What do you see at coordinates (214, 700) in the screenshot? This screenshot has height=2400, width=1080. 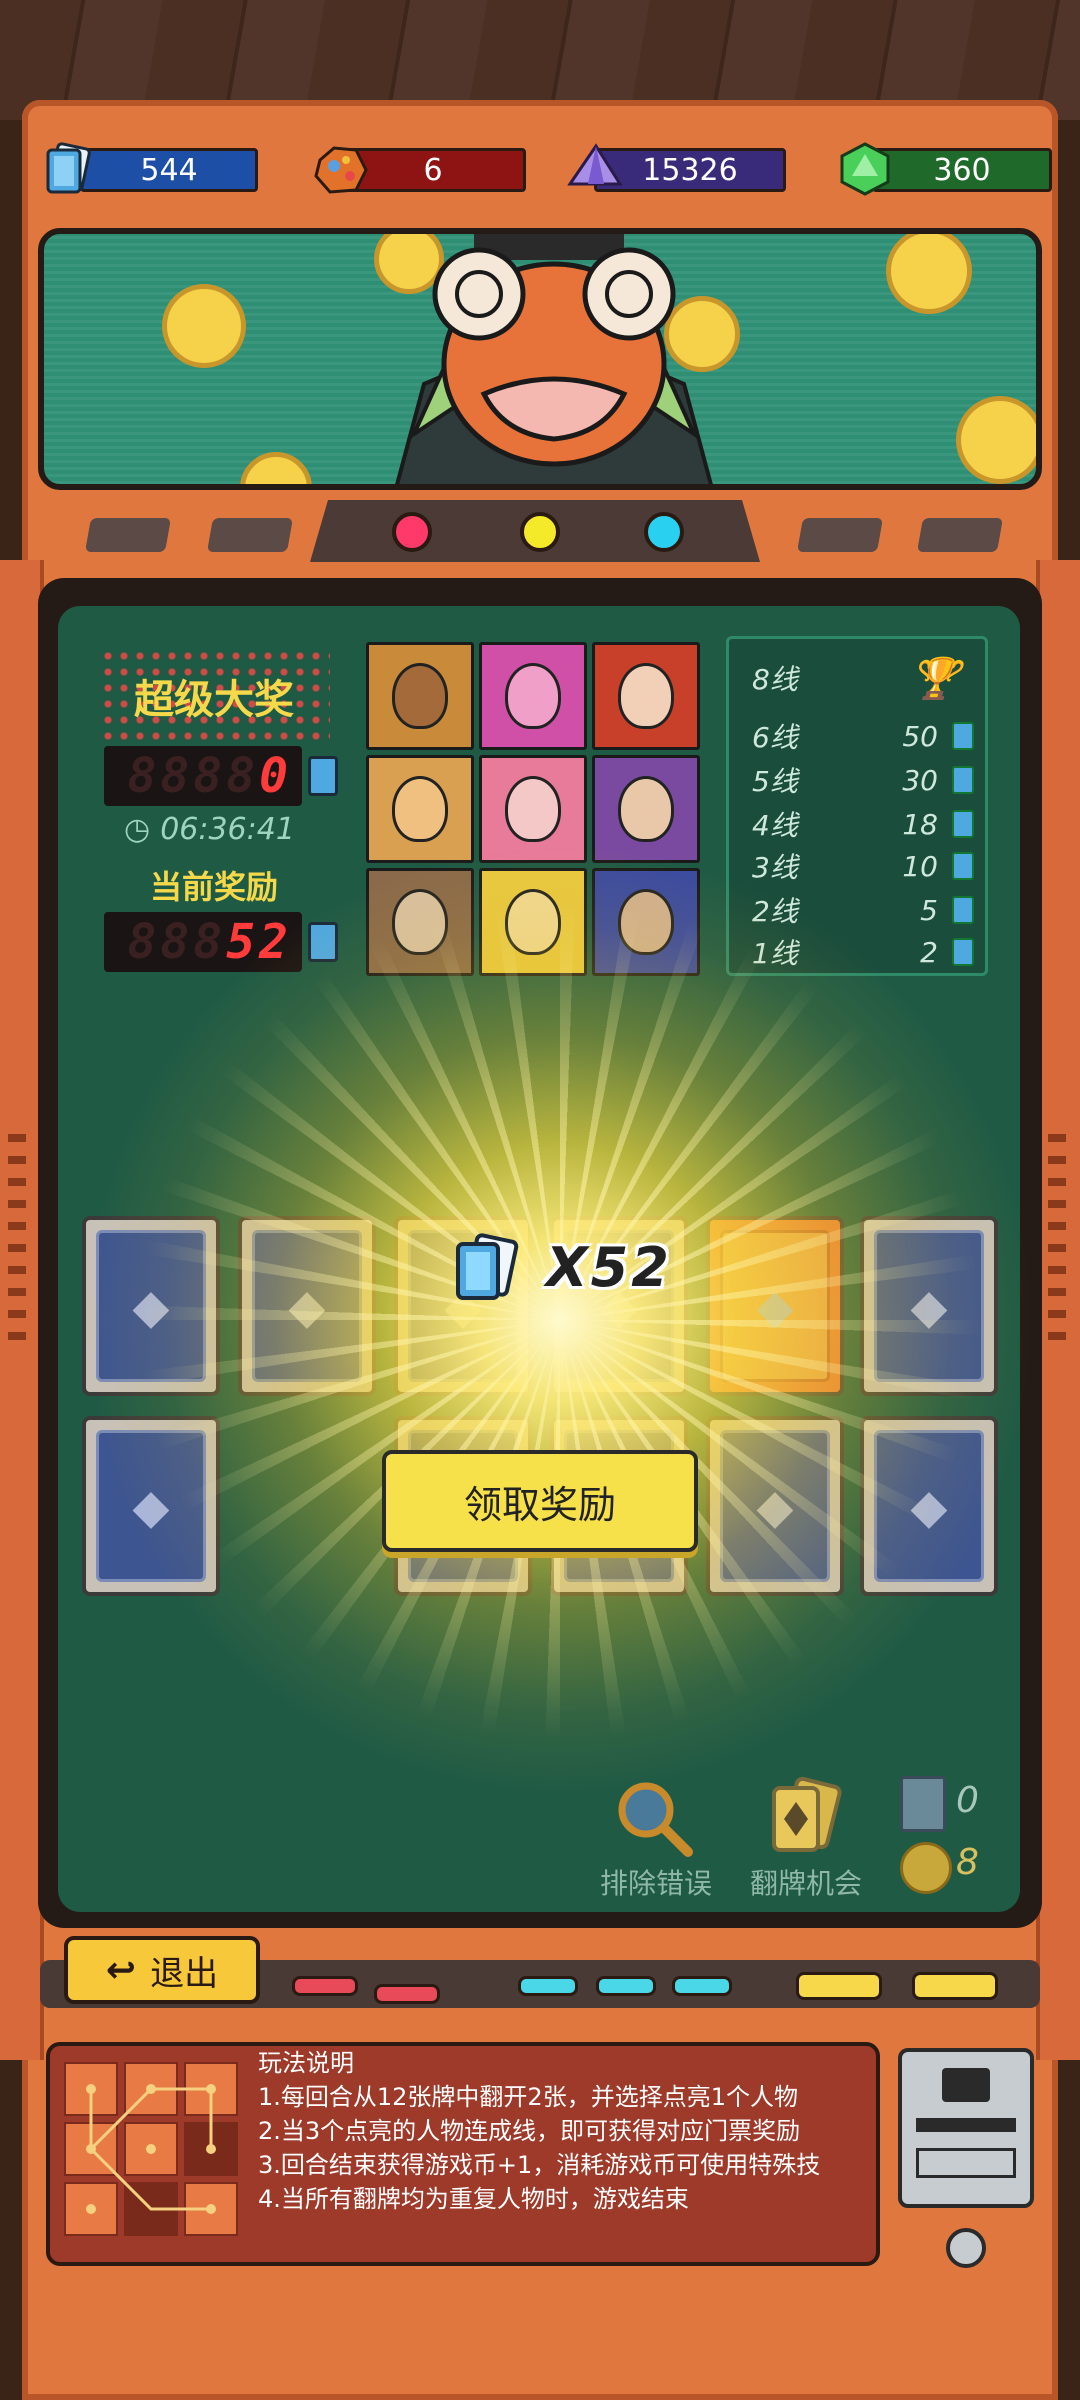 I see `jackpot-title: 超级大奖` at bounding box center [214, 700].